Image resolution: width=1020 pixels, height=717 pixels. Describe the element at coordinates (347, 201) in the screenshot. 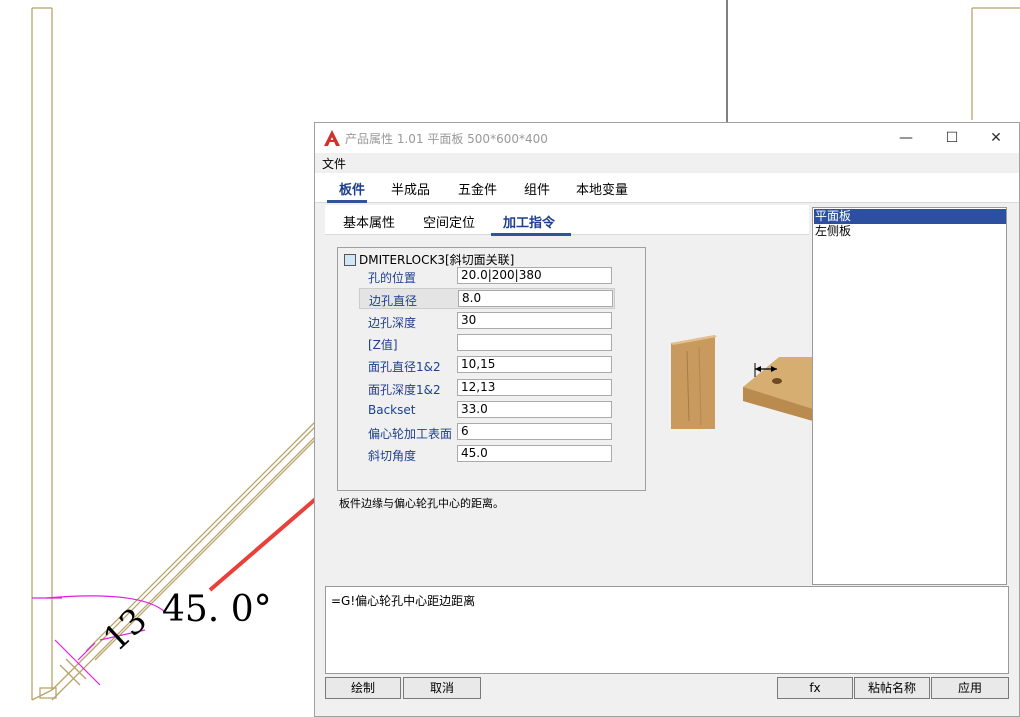

I see `active-tab-underline` at that location.